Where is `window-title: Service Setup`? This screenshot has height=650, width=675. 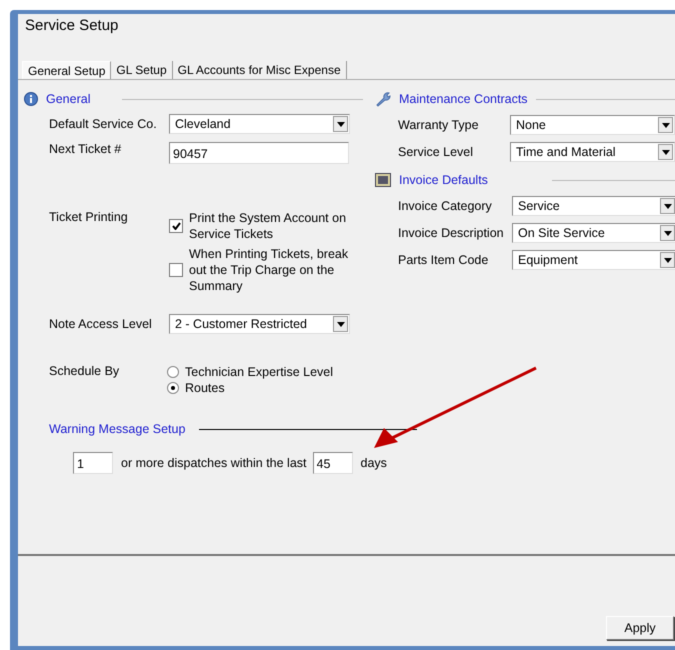
window-title: Service Setup is located at coordinates (72, 26).